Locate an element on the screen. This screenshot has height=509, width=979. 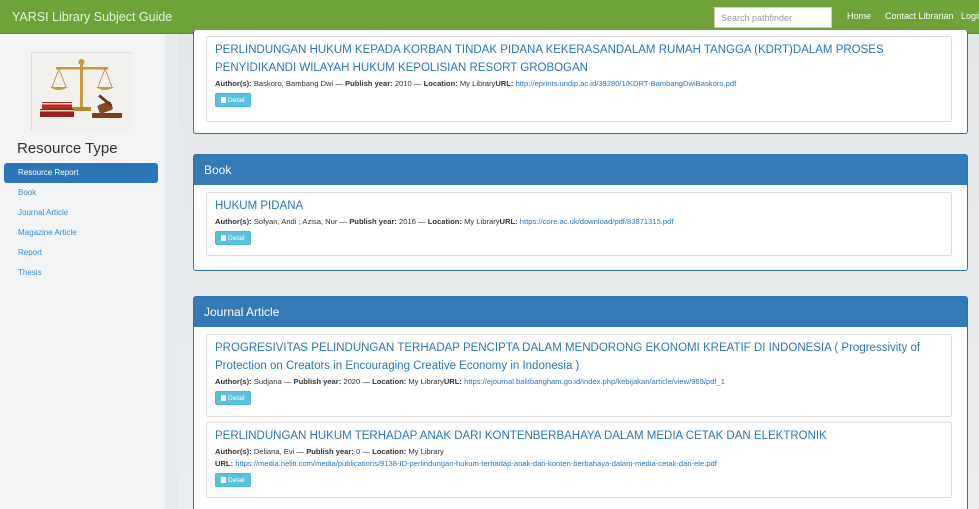
law-scale-logo is located at coordinates (81, 91).